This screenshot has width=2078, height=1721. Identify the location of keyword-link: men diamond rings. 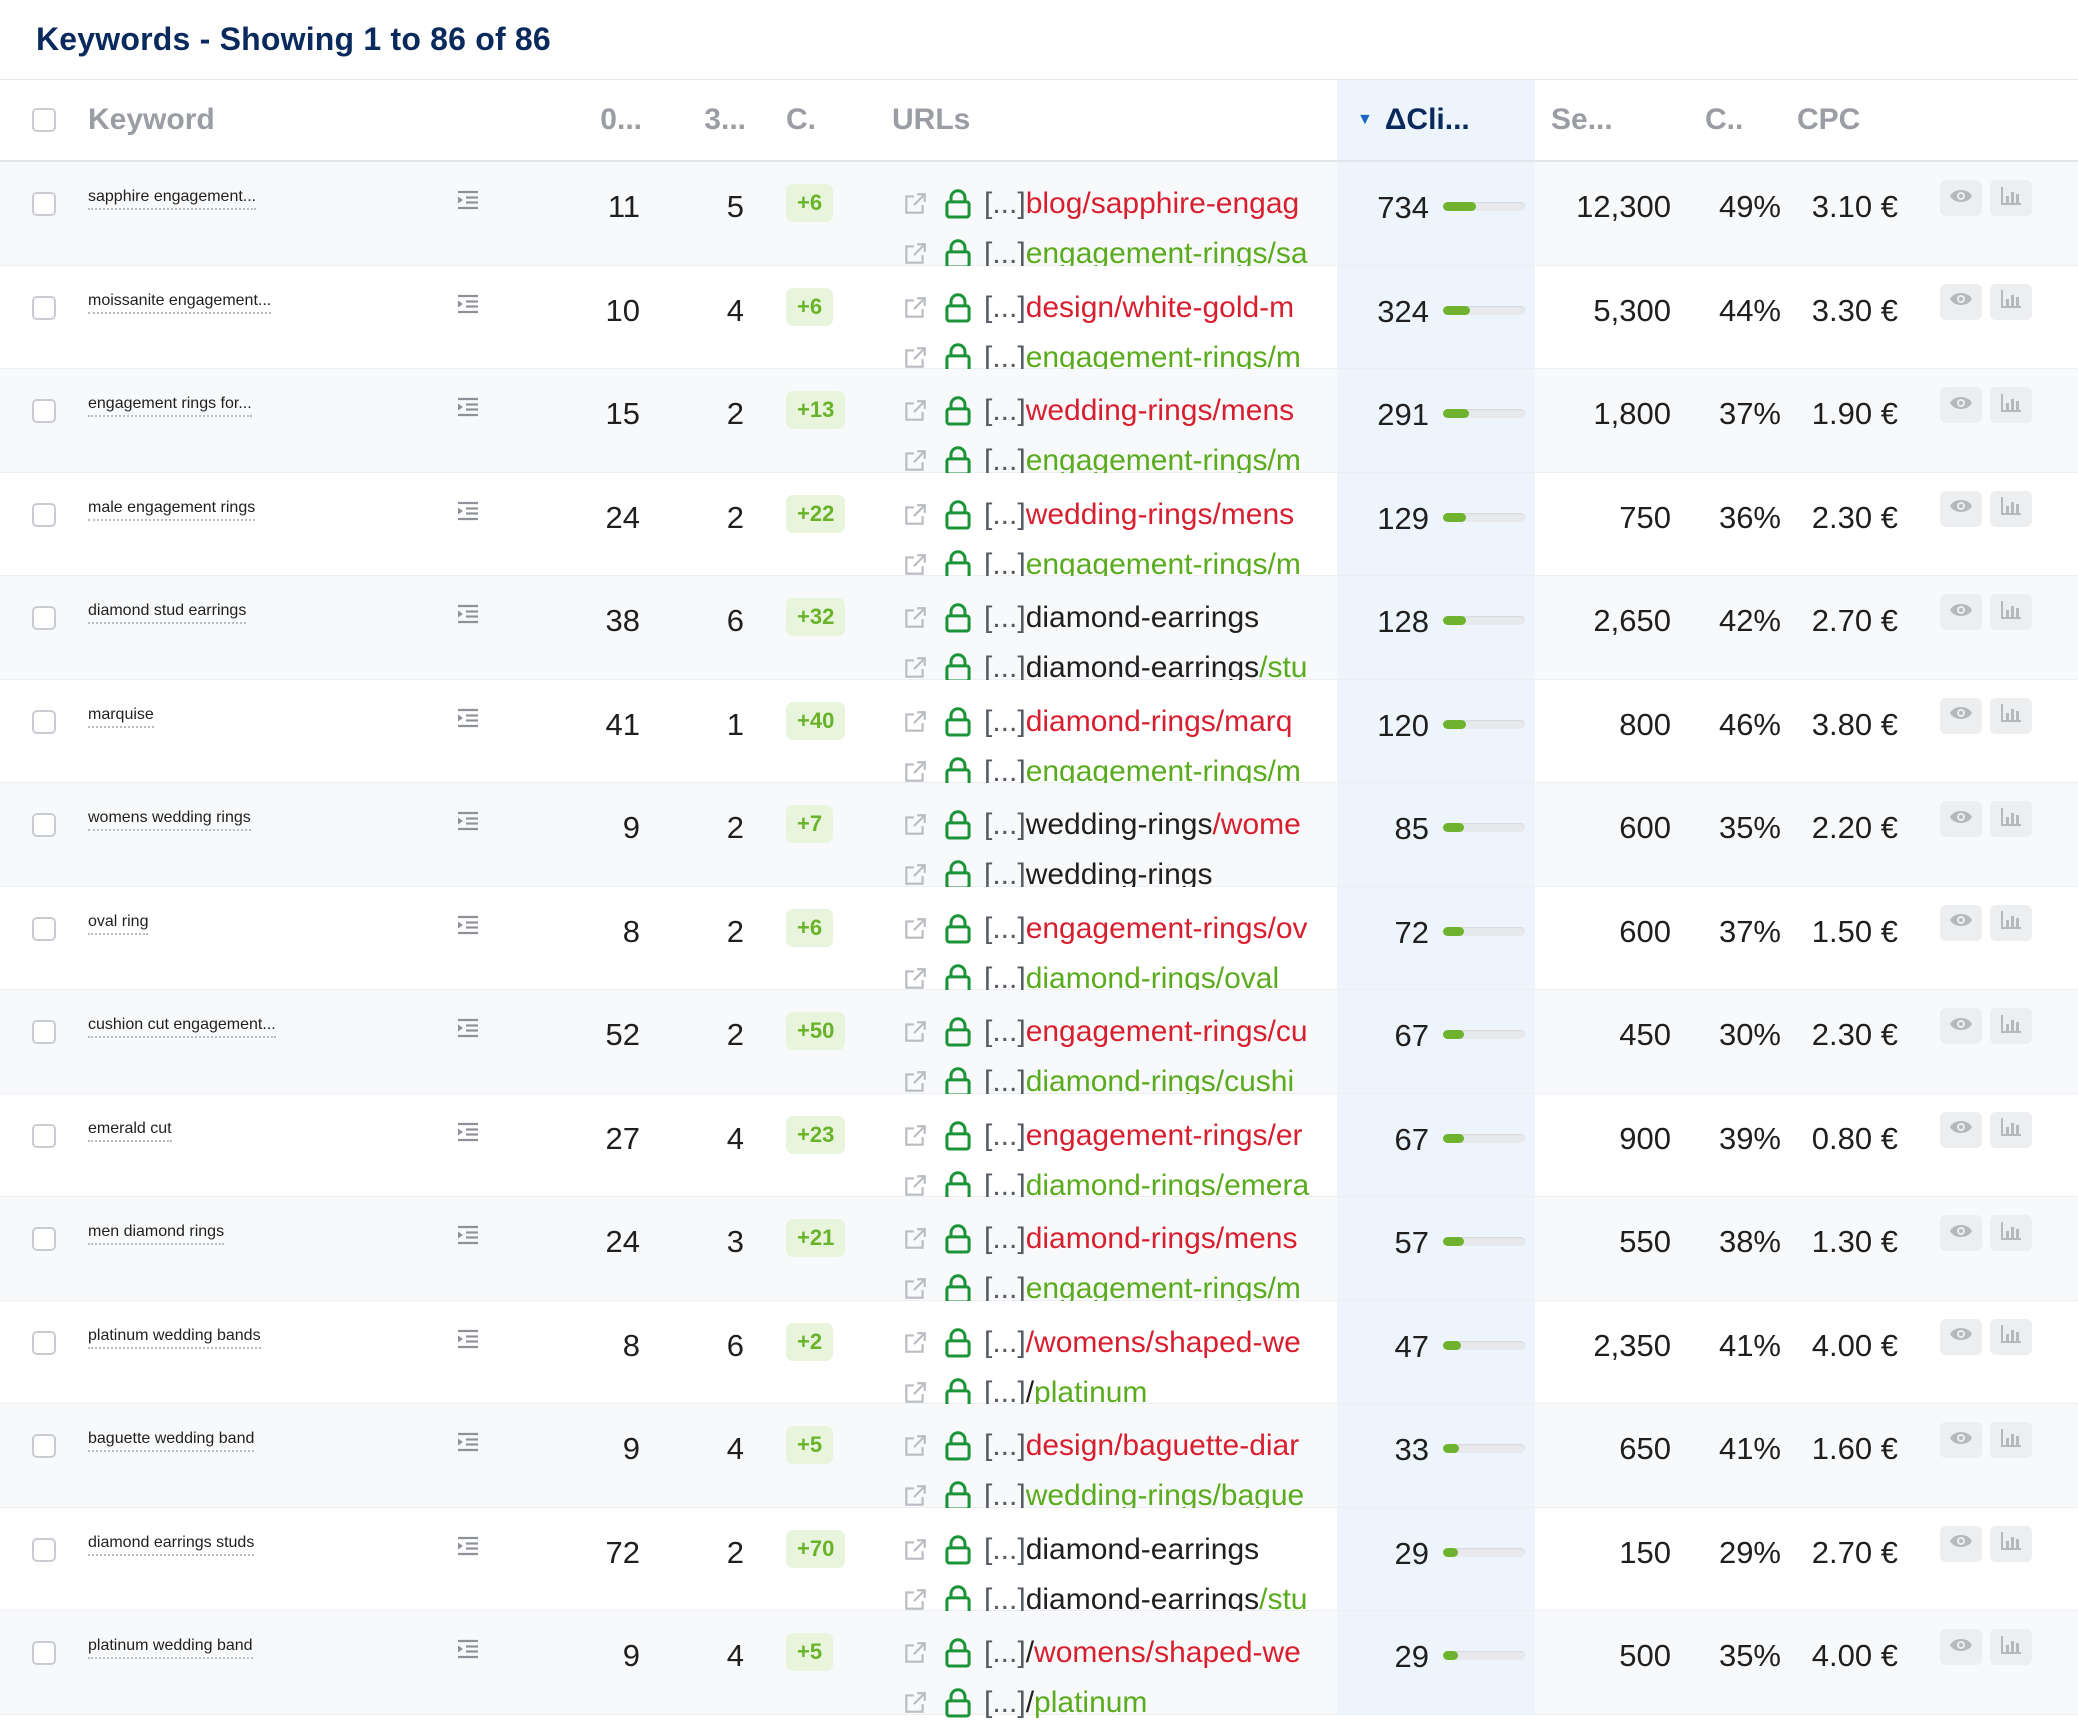
(156, 1234).